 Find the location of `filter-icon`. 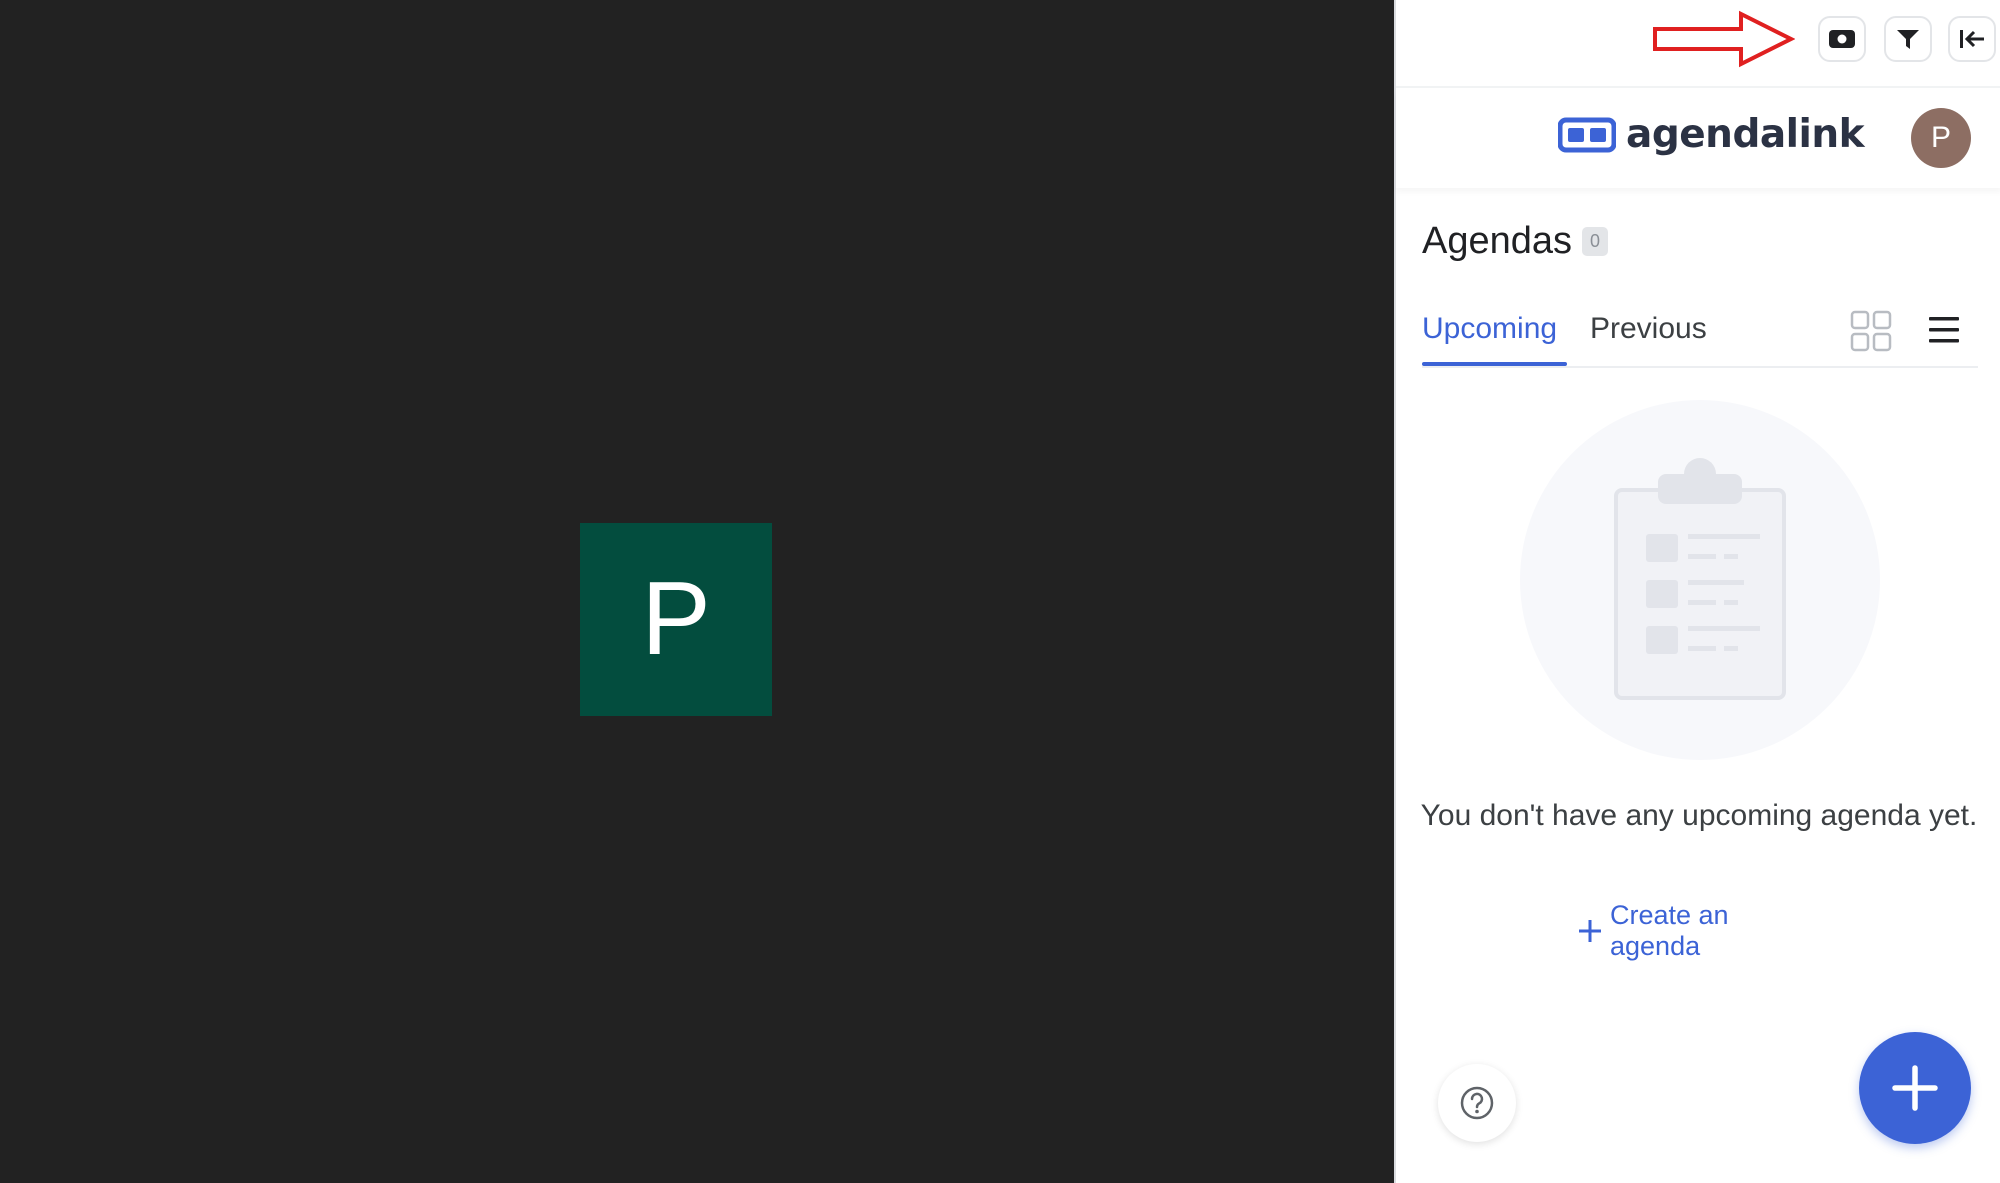

filter-icon is located at coordinates (1908, 39).